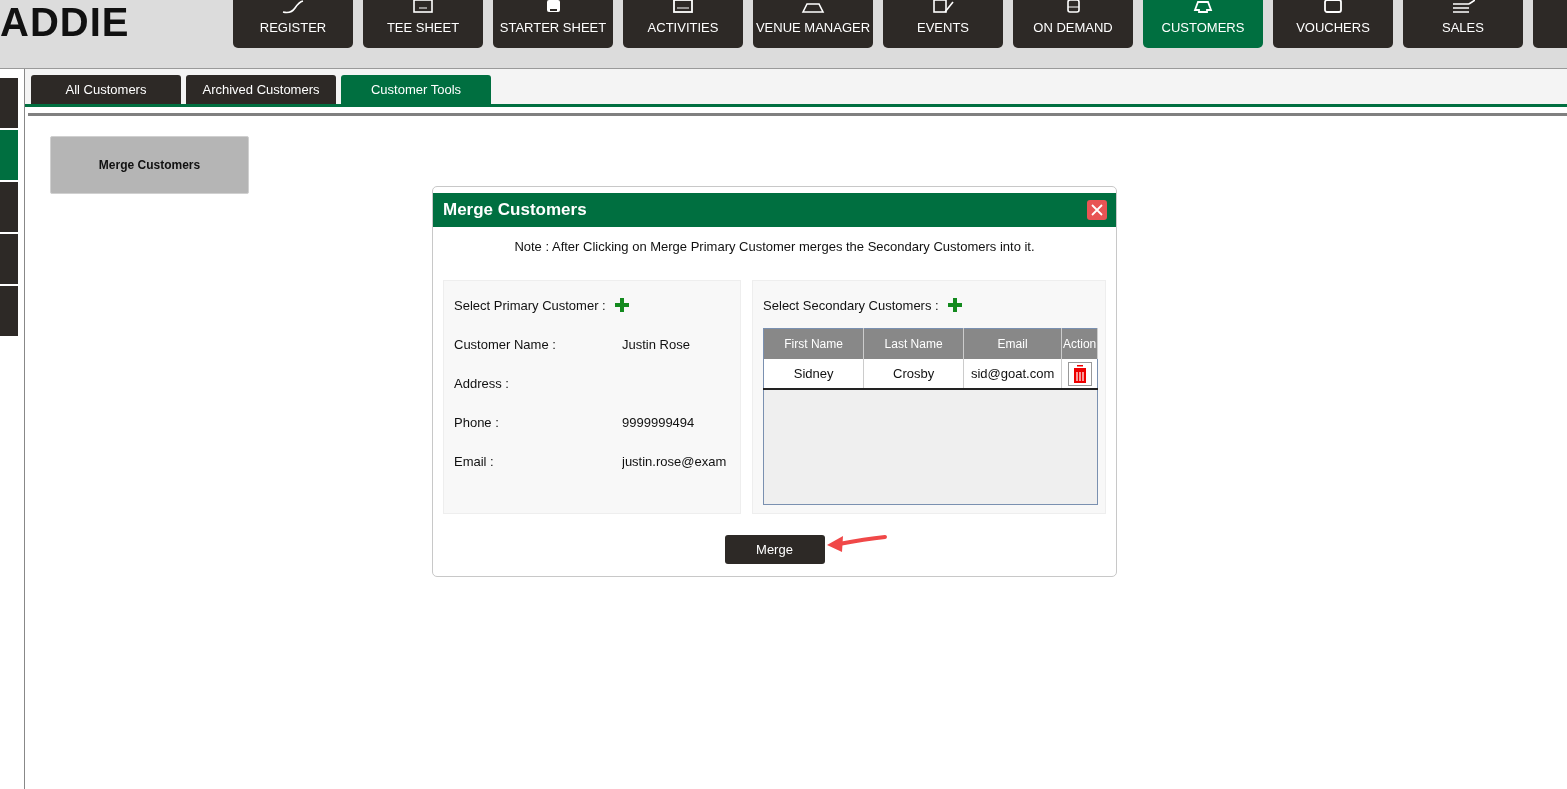 This screenshot has width=1567, height=789. What do you see at coordinates (813, 7) in the screenshot?
I see `laptop-icon` at bounding box center [813, 7].